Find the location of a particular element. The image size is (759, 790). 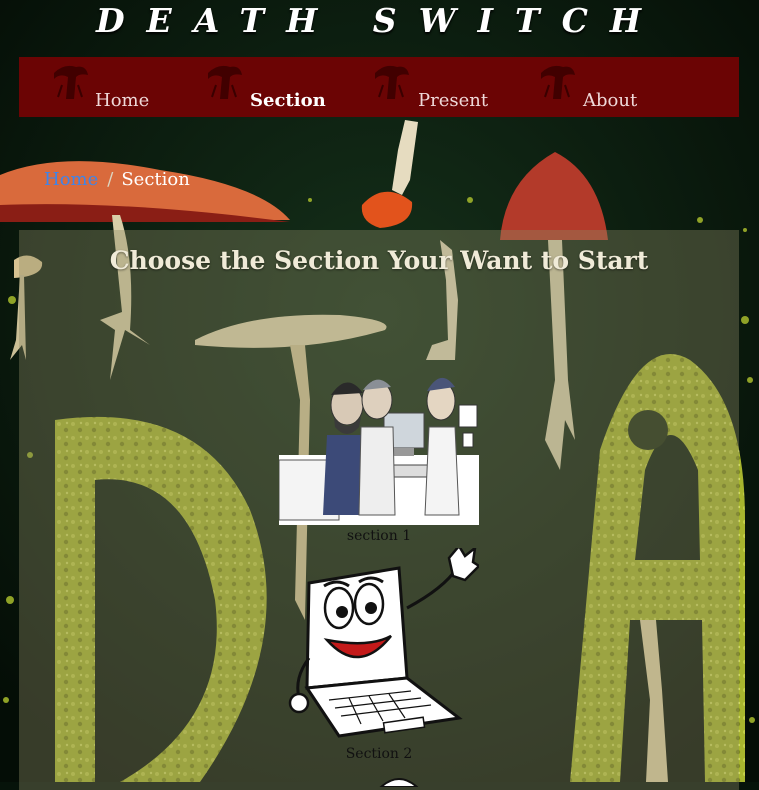

breadcrumb-current: Section is located at coordinates (155, 179).